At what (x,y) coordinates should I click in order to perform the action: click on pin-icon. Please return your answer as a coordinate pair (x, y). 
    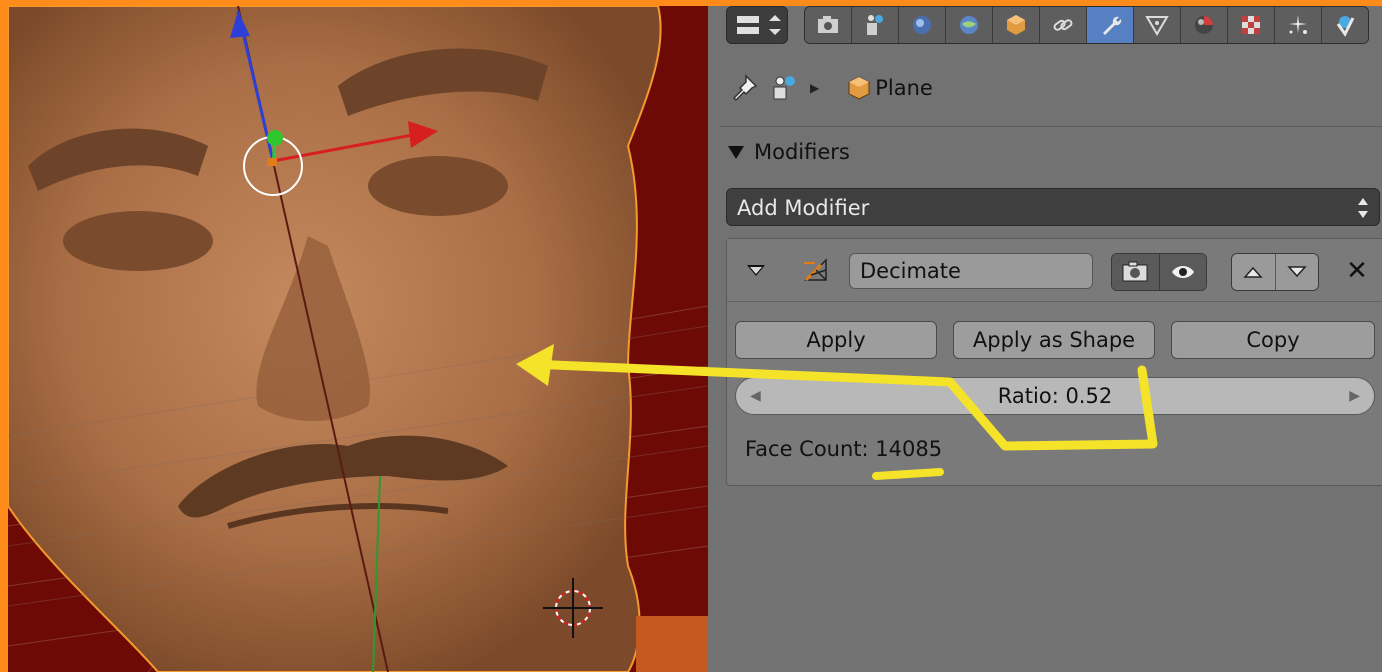
    Looking at the image, I should click on (744, 88).